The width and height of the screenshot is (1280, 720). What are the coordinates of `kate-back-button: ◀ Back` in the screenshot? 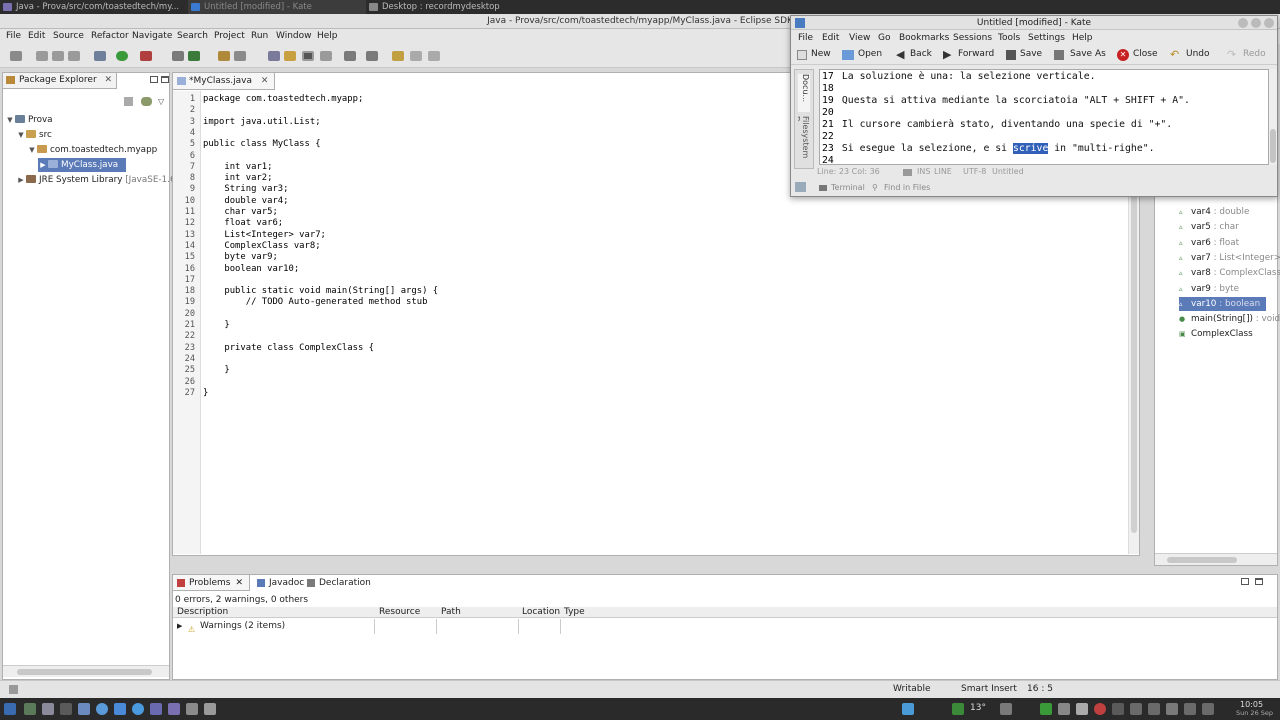 It's located at (914, 54).